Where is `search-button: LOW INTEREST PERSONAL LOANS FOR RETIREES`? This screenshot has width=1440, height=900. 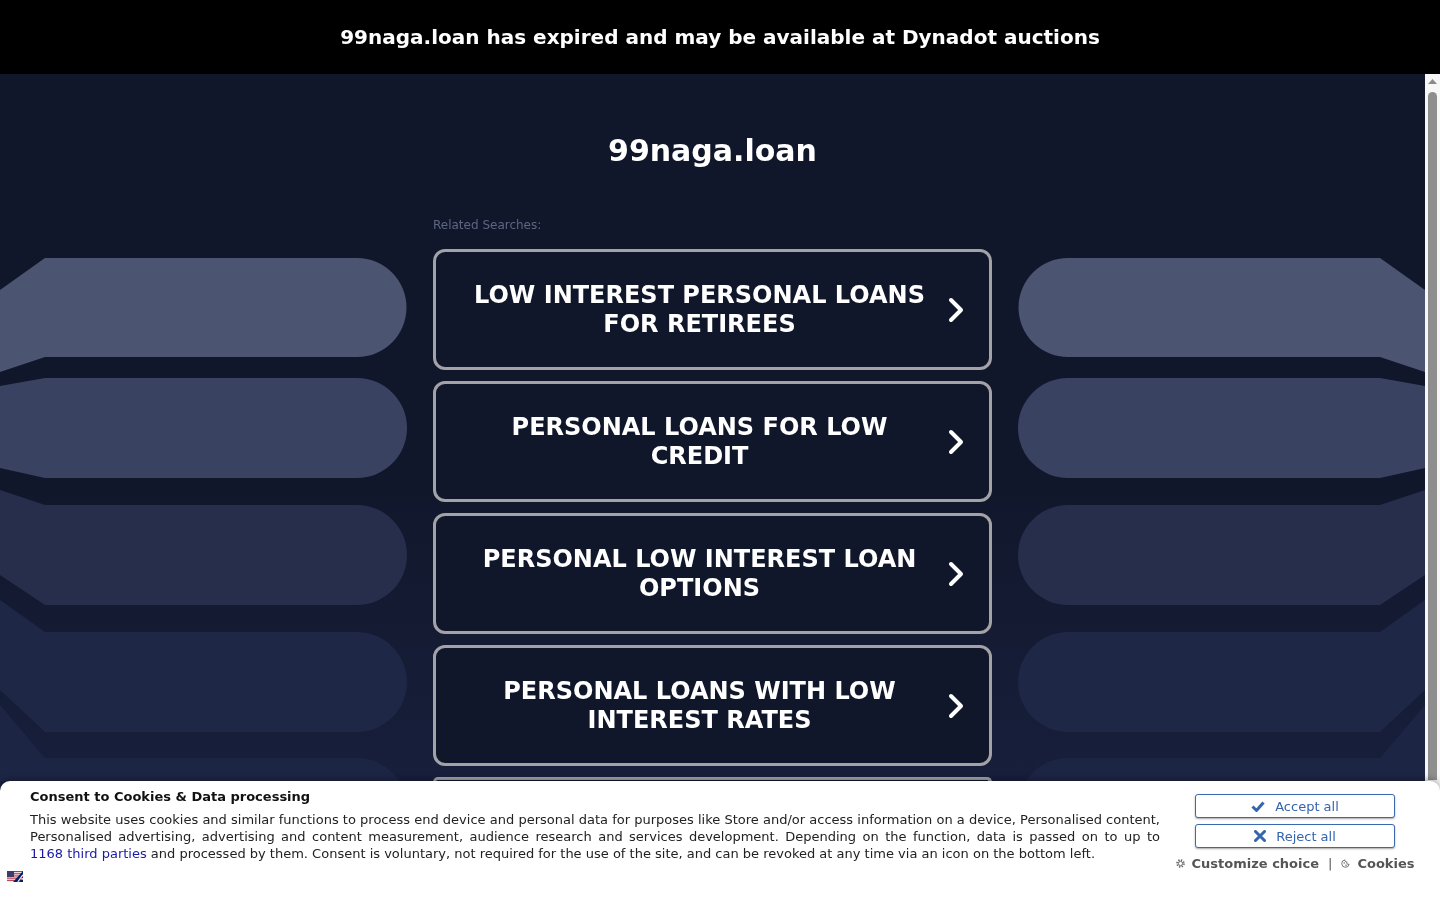 search-button: LOW INTEREST PERSONAL LOANS FOR RETIREES is located at coordinates (712, 309).